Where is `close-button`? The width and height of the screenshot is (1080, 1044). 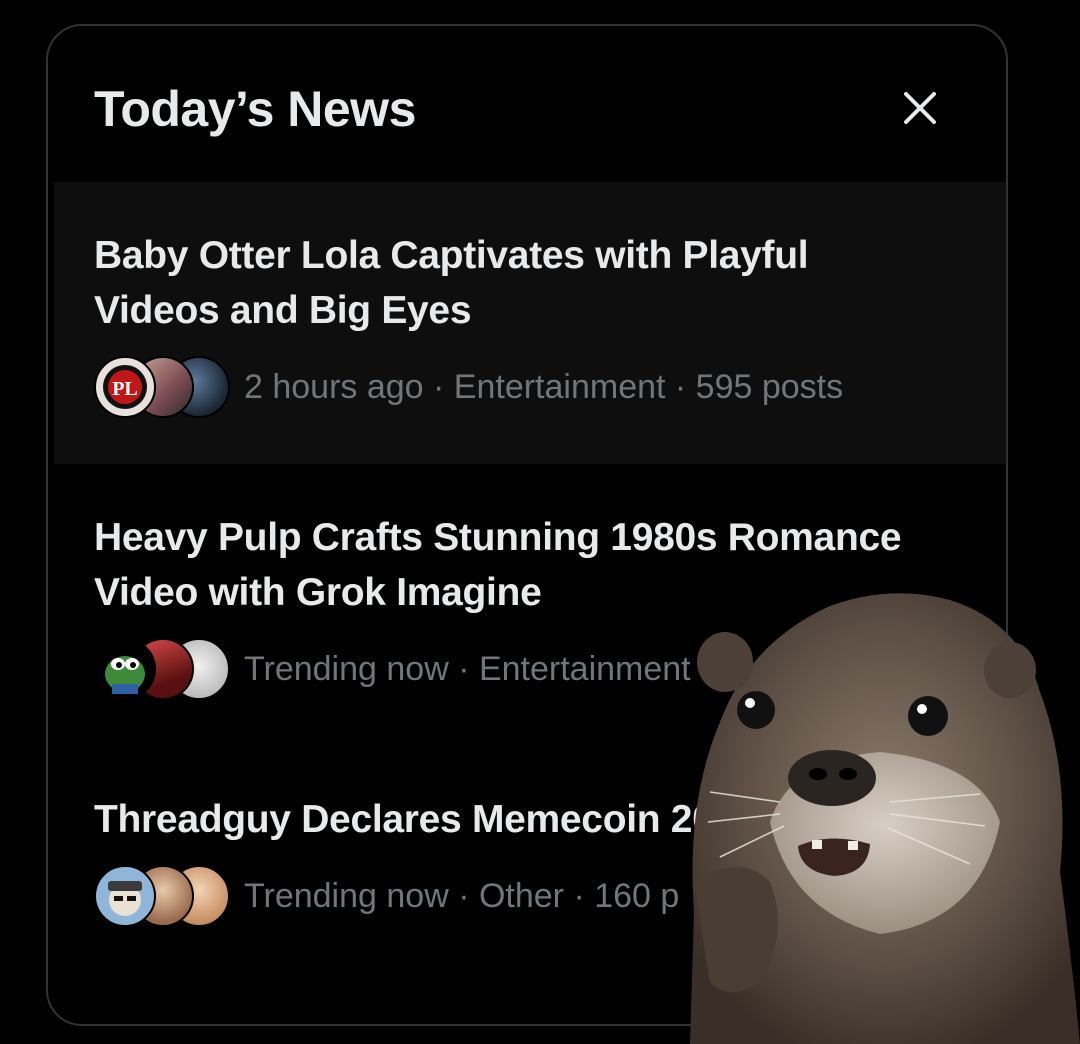 close-button is located at coordinates (920, 108).